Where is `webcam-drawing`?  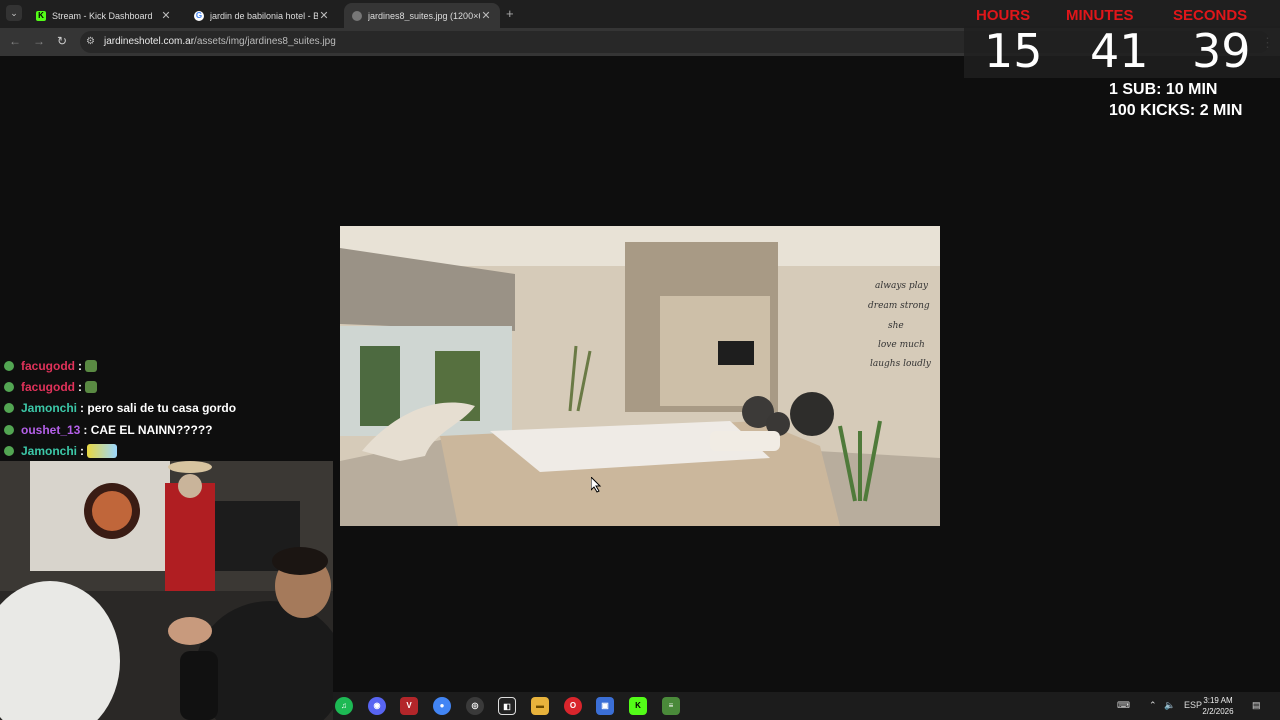
webcam-drawing is located at coordinates (166, 590).